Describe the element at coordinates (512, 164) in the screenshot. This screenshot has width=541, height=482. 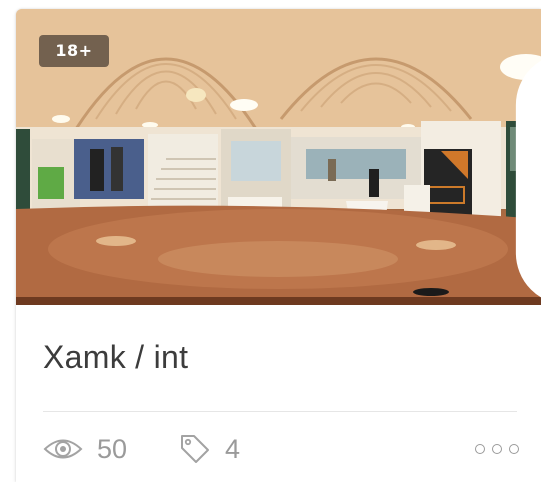
I see `vr-headset-icon` at that location.